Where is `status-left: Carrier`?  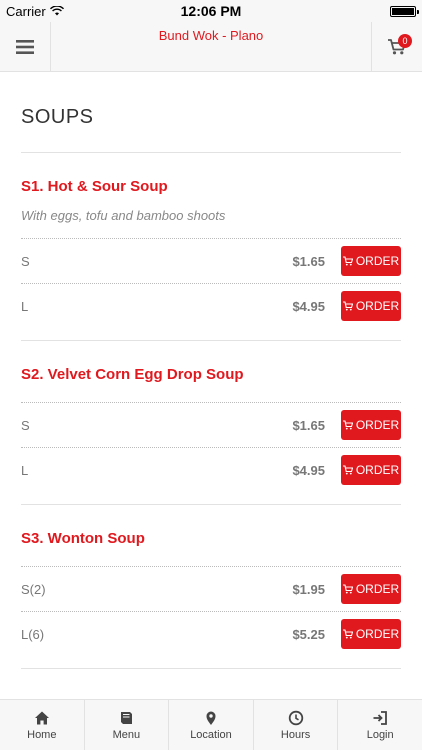 status-left: Carrier is located at coordinates (66, 11).